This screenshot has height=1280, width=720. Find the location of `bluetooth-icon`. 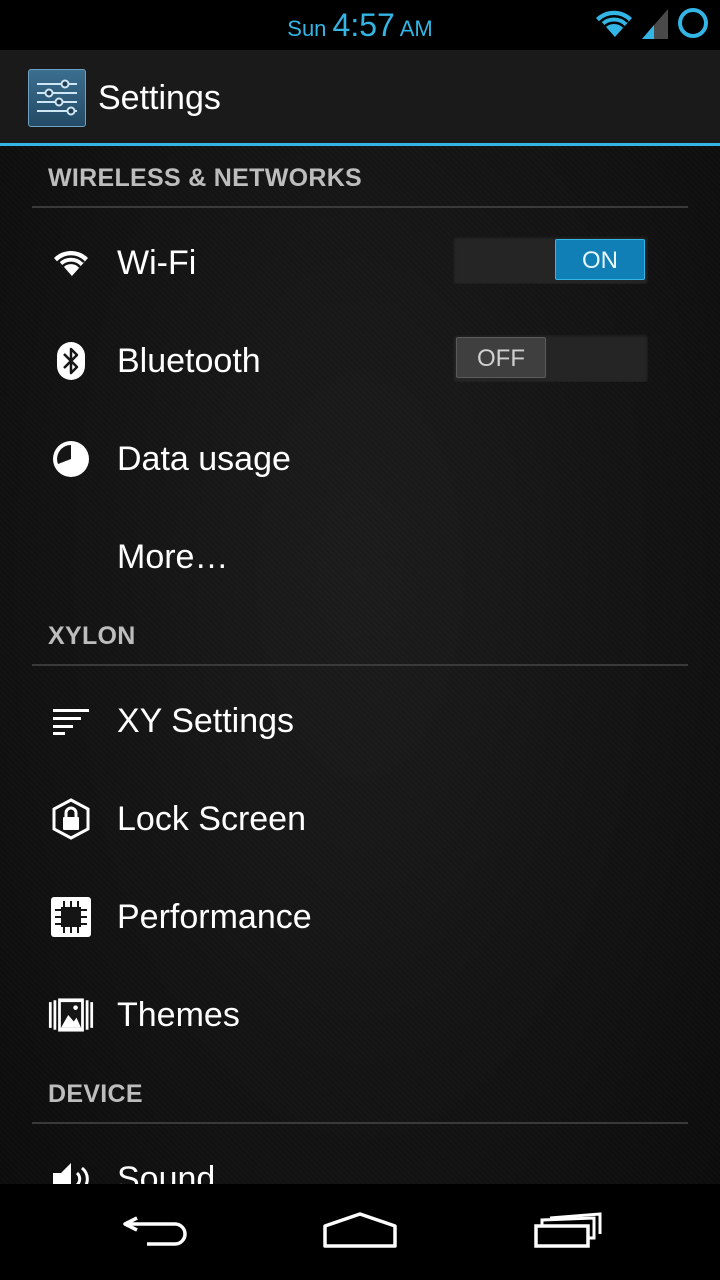

bluetooth-icon is located at coordinates (71, 361).